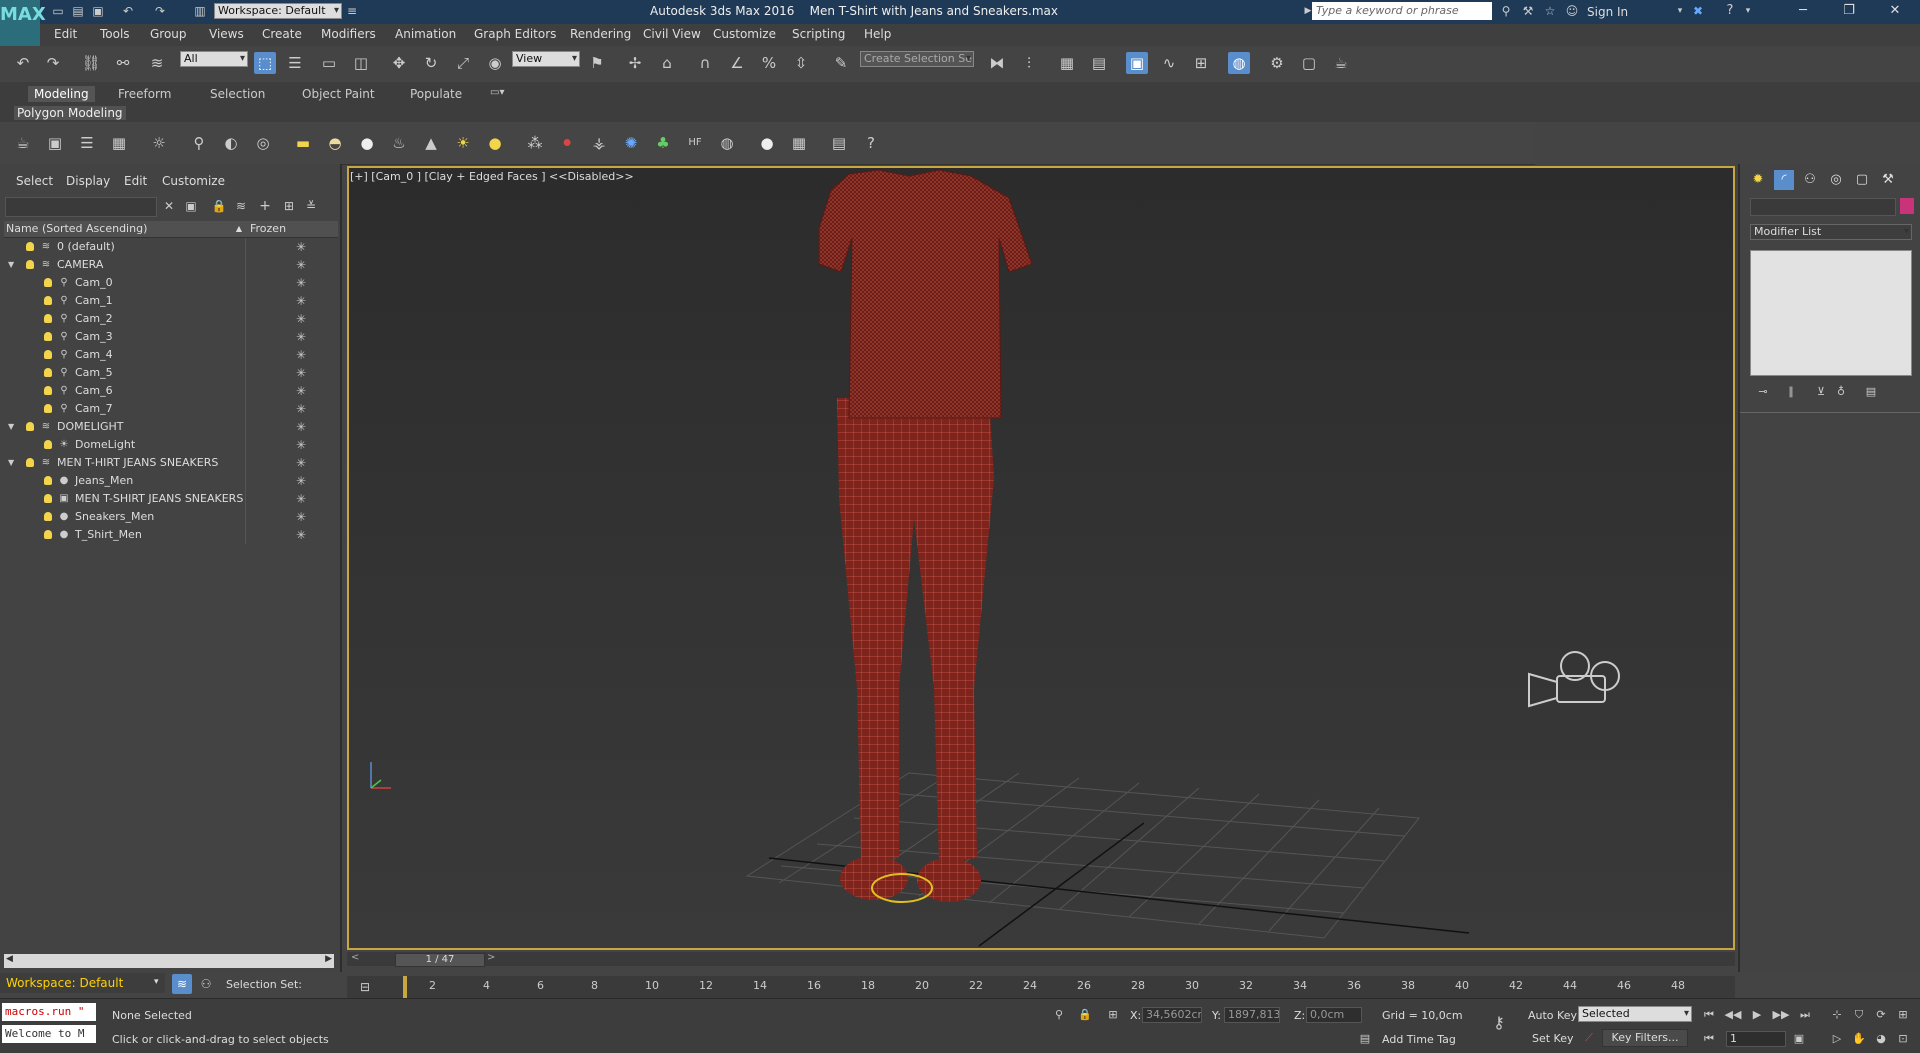 The height and width of the screenshot is (1053, 1920). I want to click on remove-modifier-icon: ♁, so click(1841, 392).